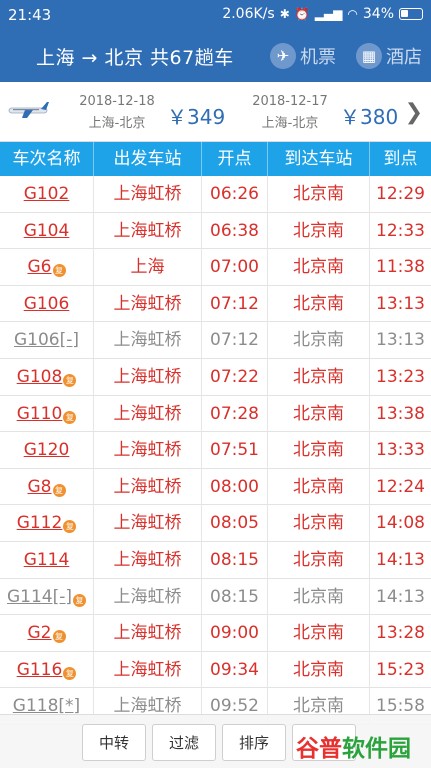 The height and width of the screenshot is (768, 431). What do you see at coordinates (135, 58) in the screenshot?
I see `page-title: 上海 → 北京 共67趟车` at bounding box center [135, 58].